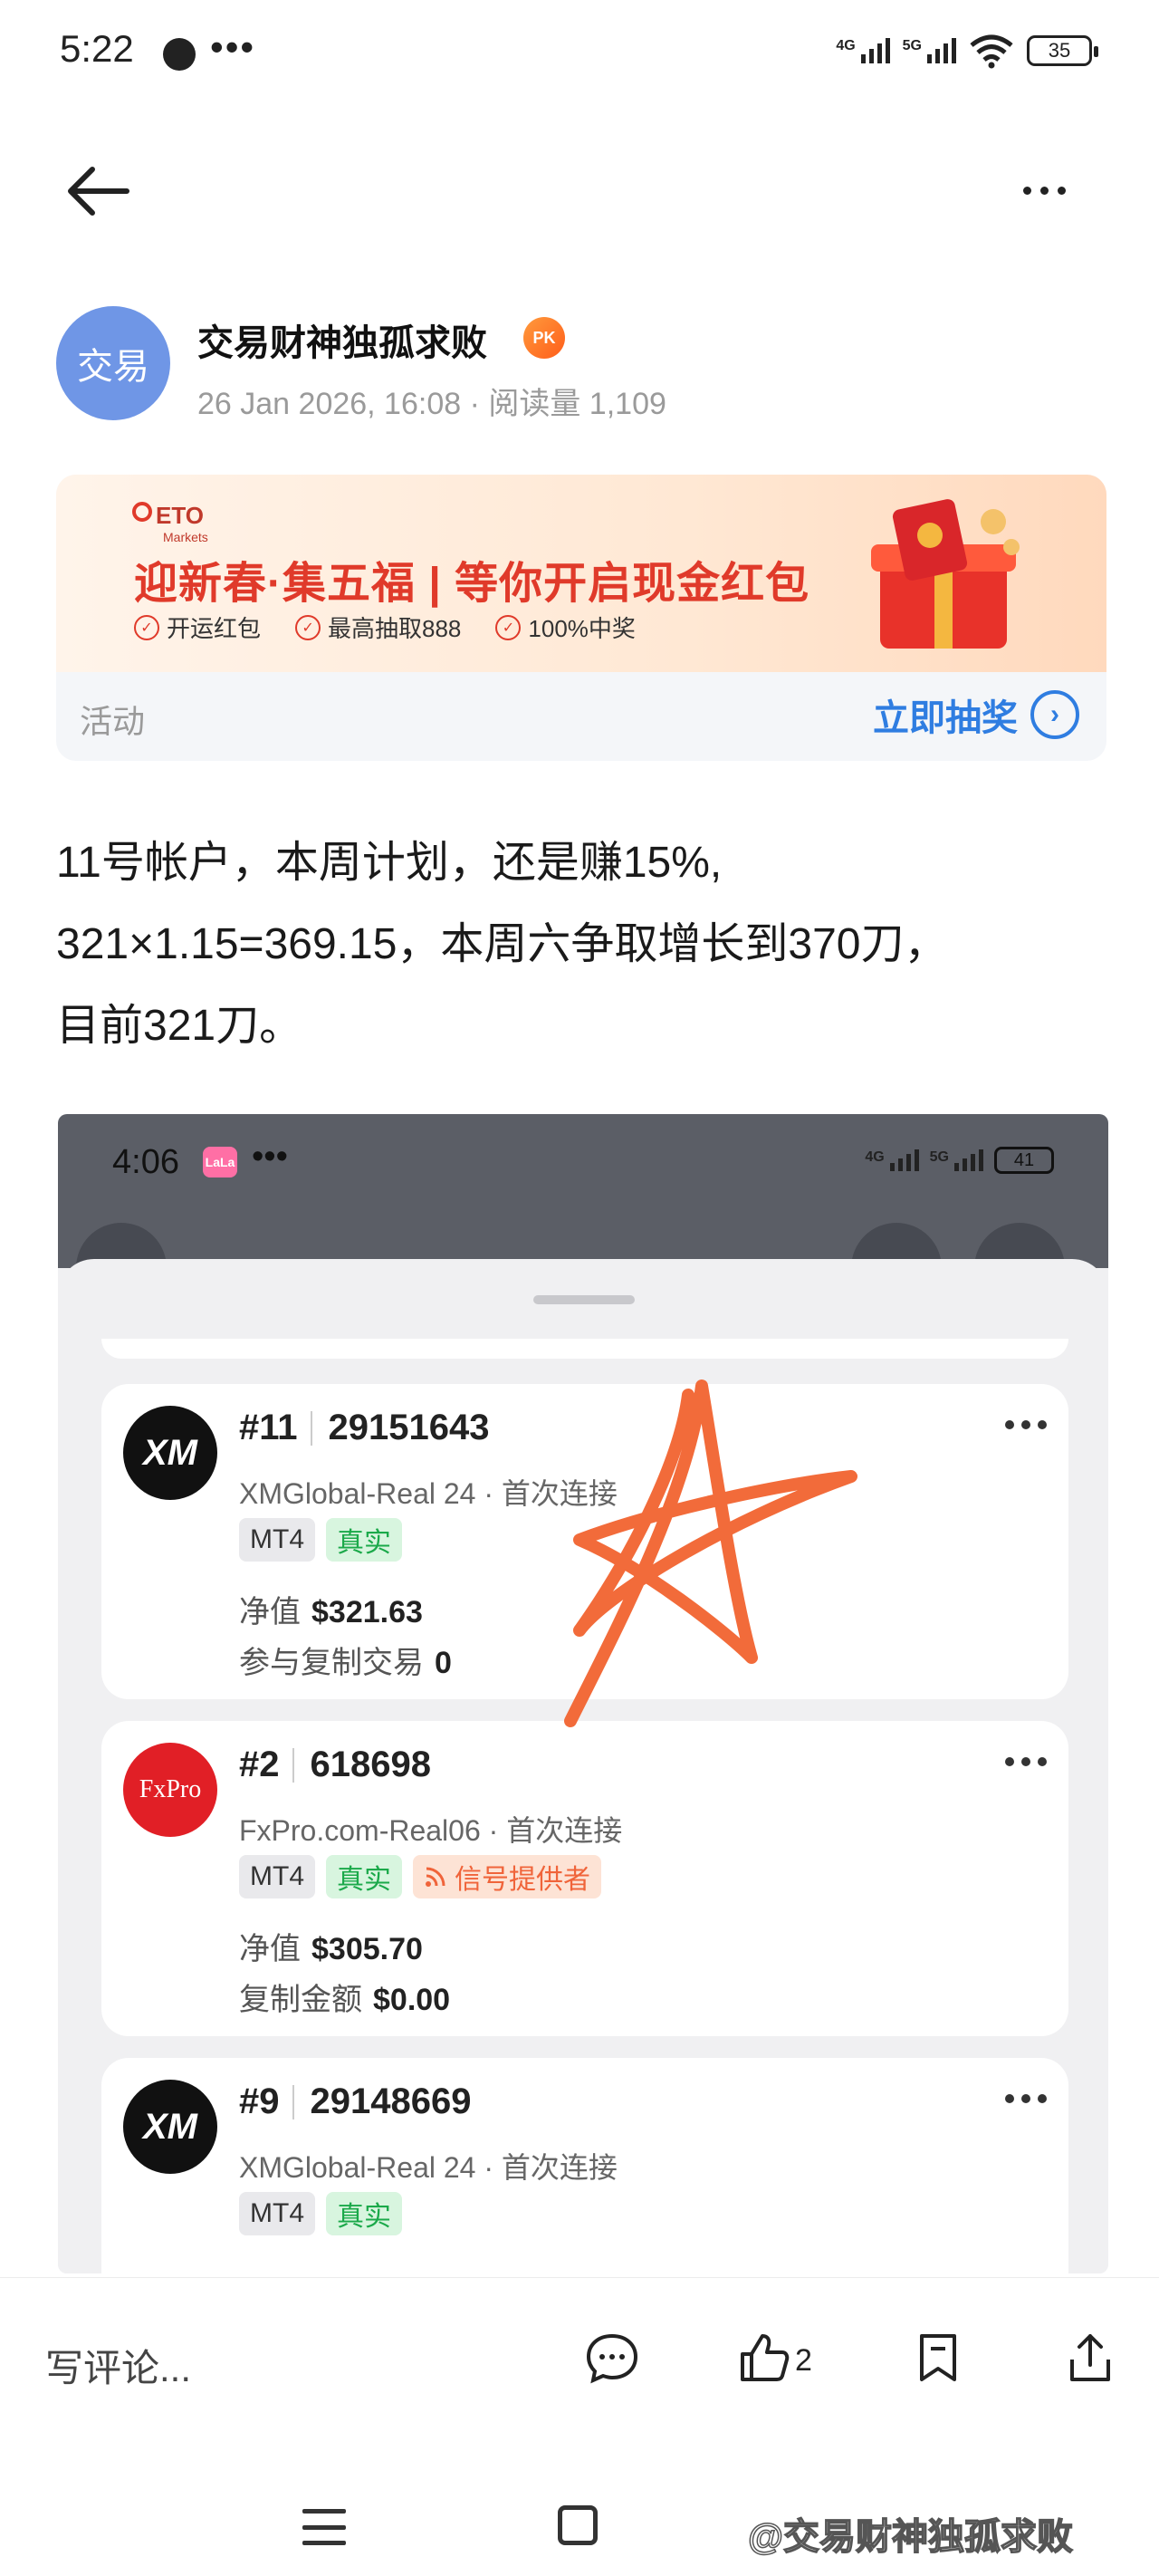 The width and height of the screenshot is (1159, 2576). I want to click on system-navigation-bar: @交易财神独孤求败, so click(579, 2508).